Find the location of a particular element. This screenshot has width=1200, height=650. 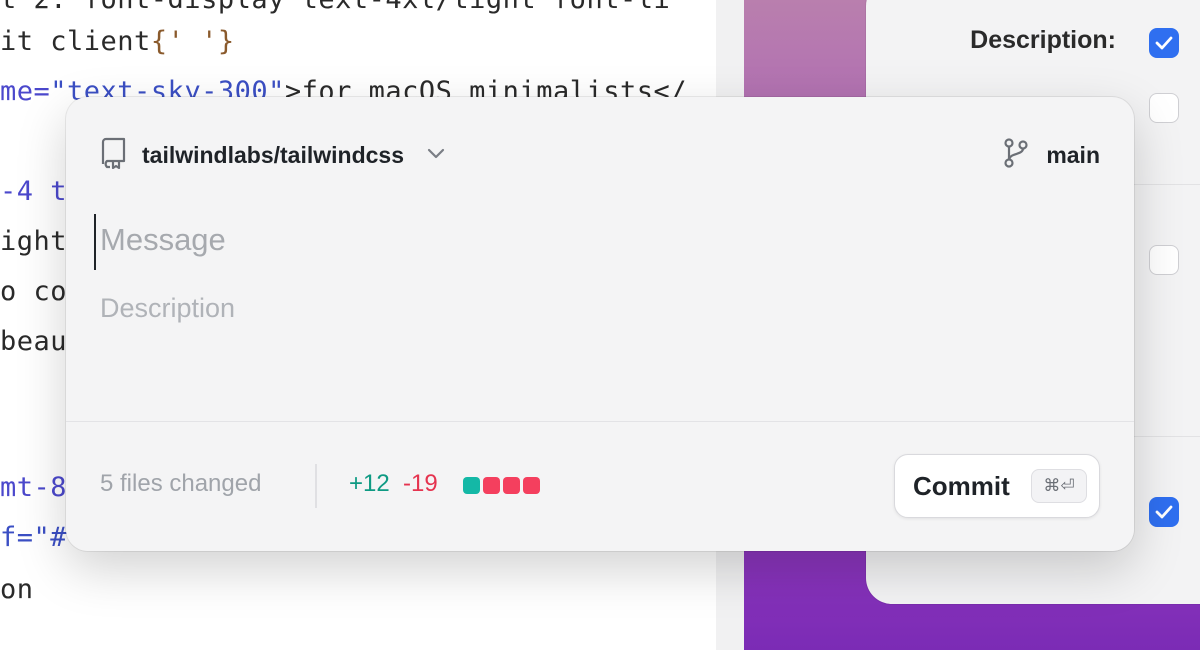

code-line: o co is located at coordinates (33, 291).